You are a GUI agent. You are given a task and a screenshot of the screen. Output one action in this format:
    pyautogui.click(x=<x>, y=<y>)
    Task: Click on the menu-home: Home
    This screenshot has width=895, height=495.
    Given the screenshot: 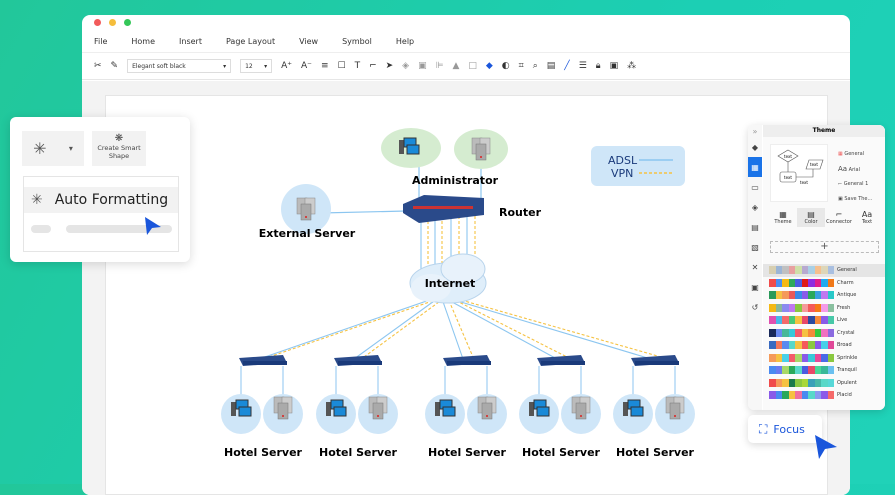 What is the action you would take?
    pyautogui.click(x=143, y=41)
    